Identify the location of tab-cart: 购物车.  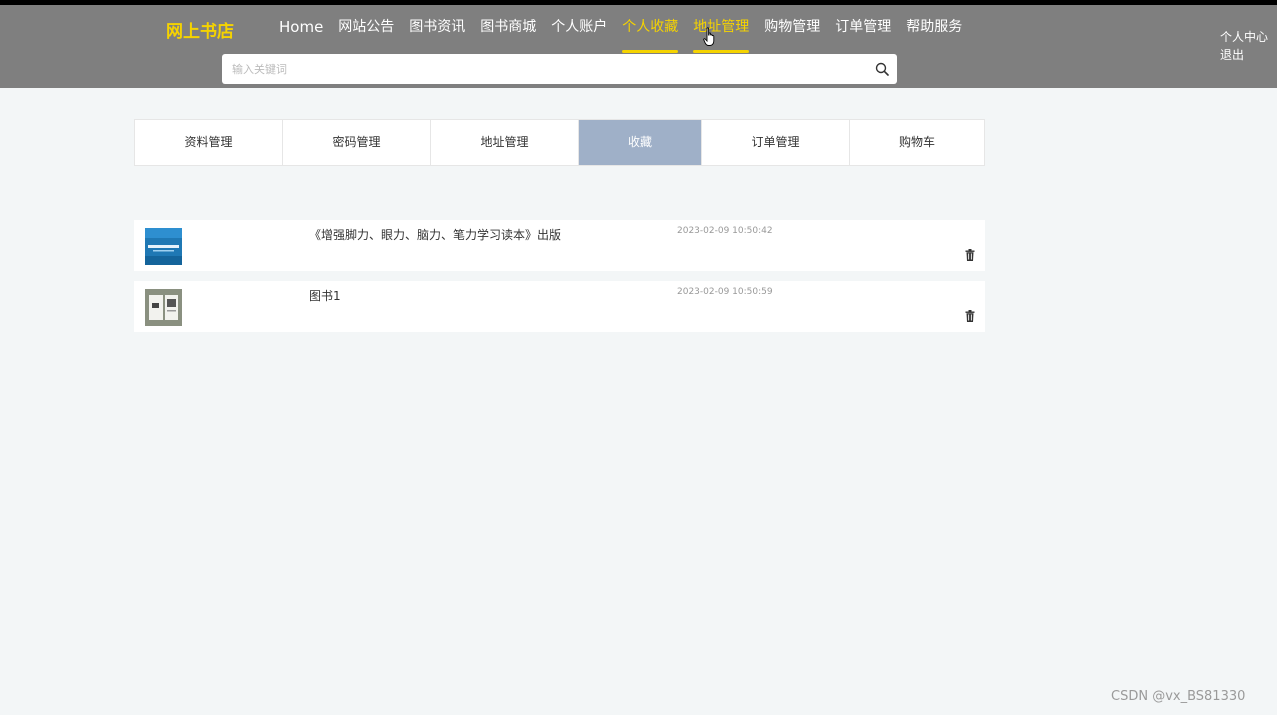
(917, 142).